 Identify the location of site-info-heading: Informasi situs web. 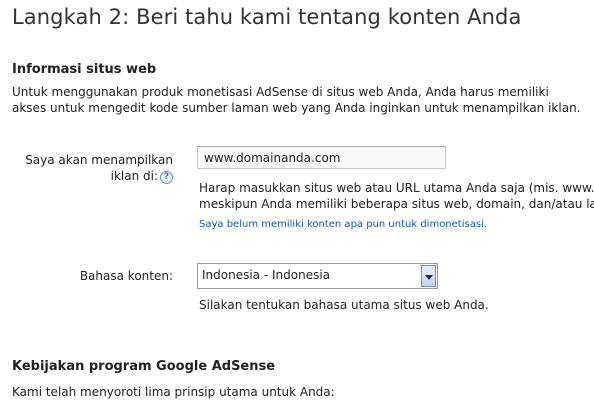
(84, 69).